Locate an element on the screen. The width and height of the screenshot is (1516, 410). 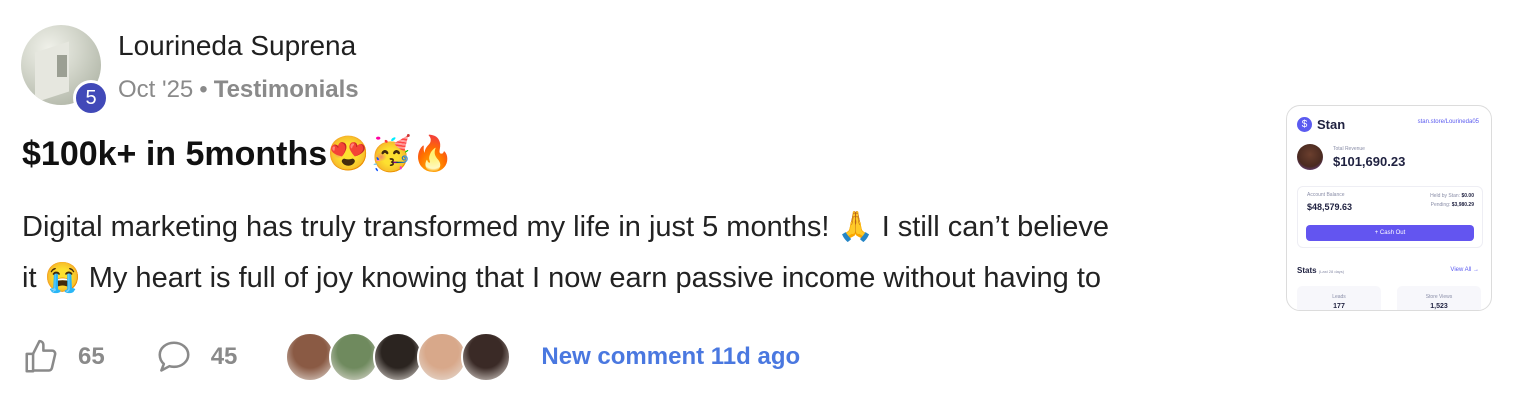
commenter-avatars is located at coordinates (398, 357).